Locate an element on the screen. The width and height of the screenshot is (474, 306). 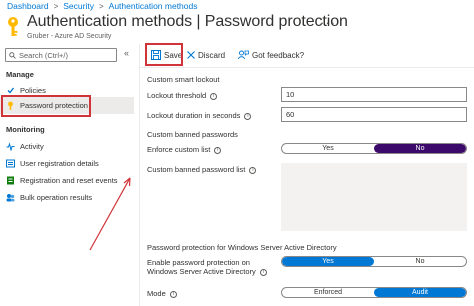
feedback-icon is located at coordinates (243, 55).